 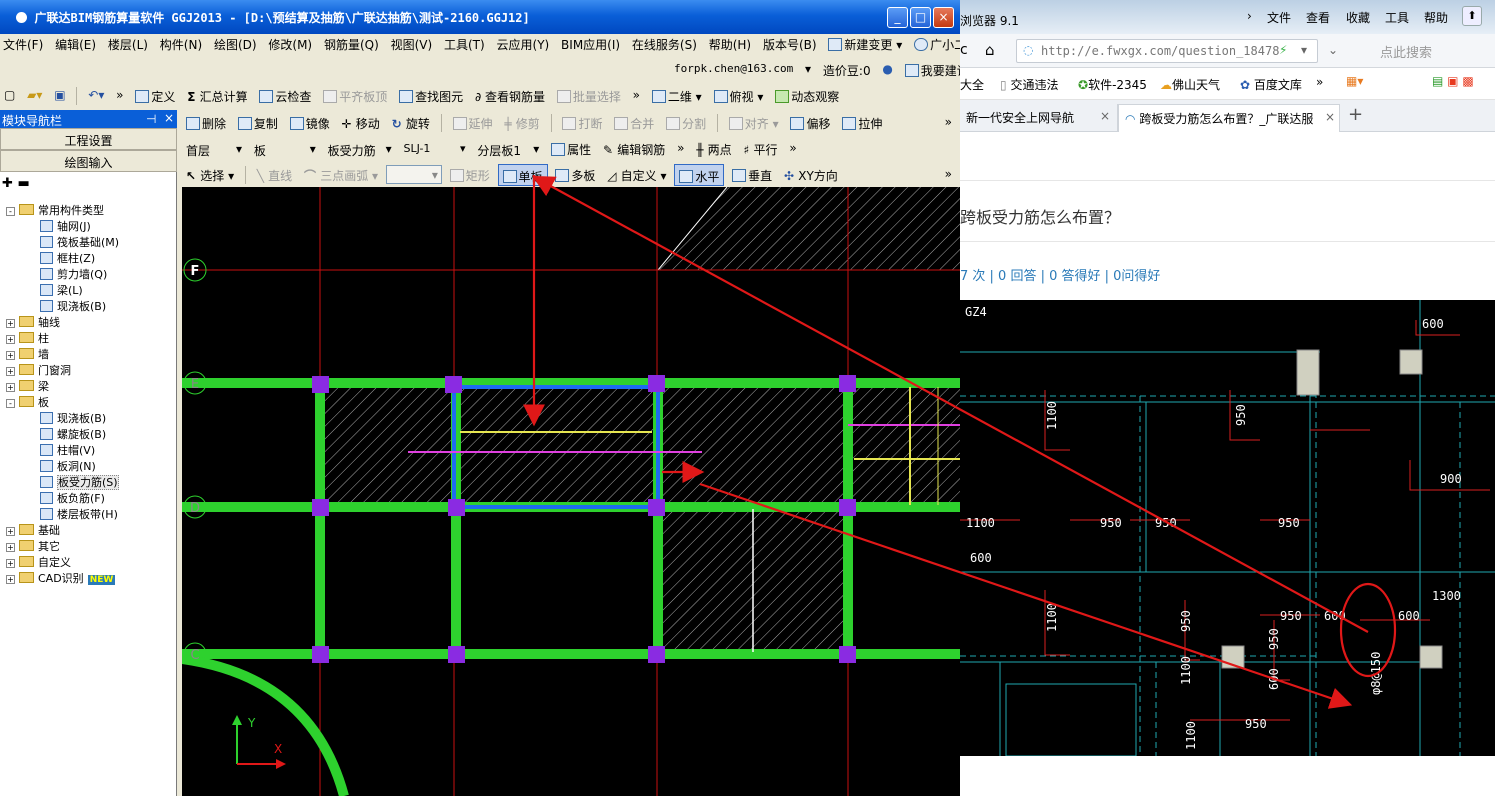 What do you see at coordinates (1039, 118) in the screenshot?
I see `tab-navigation: 新一代安全上网导航 ×` at bounding box center [1039, 118].